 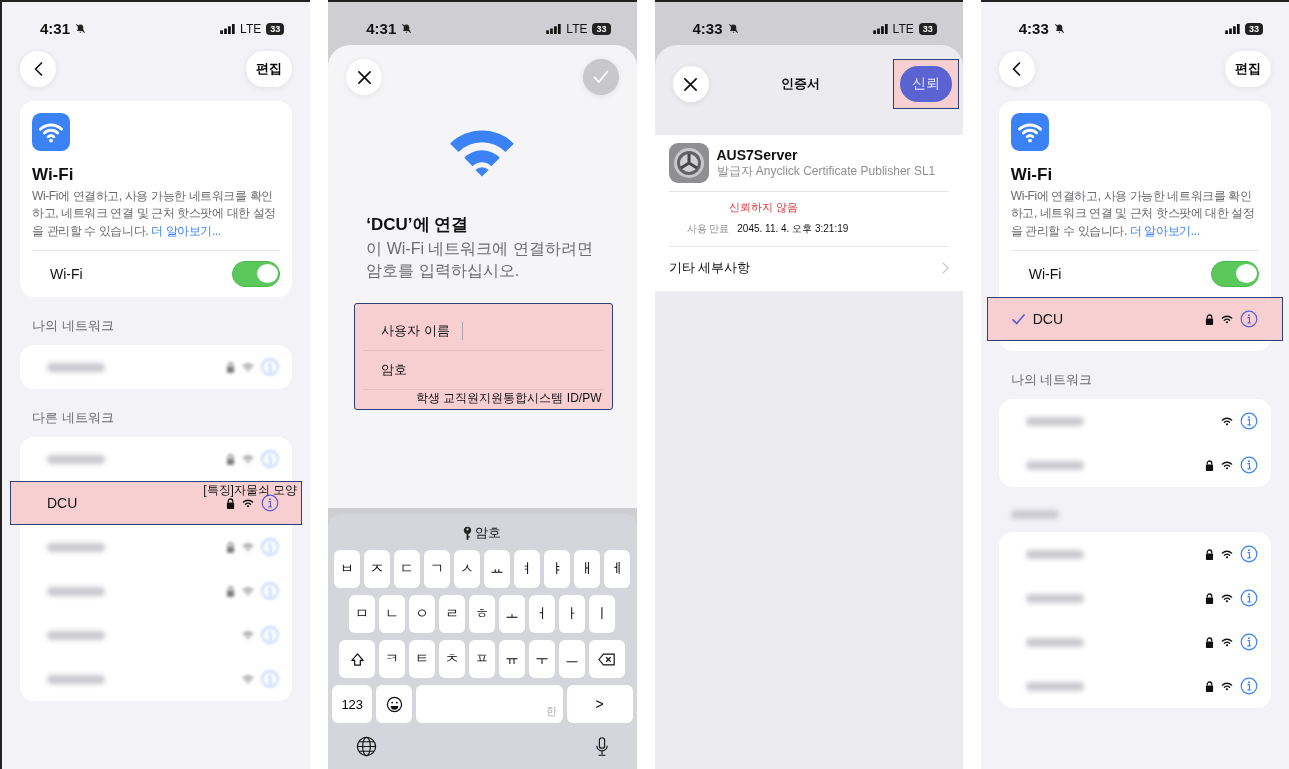 I want to click on section-header: 나의 네트워크, so click(x=73, y=326).